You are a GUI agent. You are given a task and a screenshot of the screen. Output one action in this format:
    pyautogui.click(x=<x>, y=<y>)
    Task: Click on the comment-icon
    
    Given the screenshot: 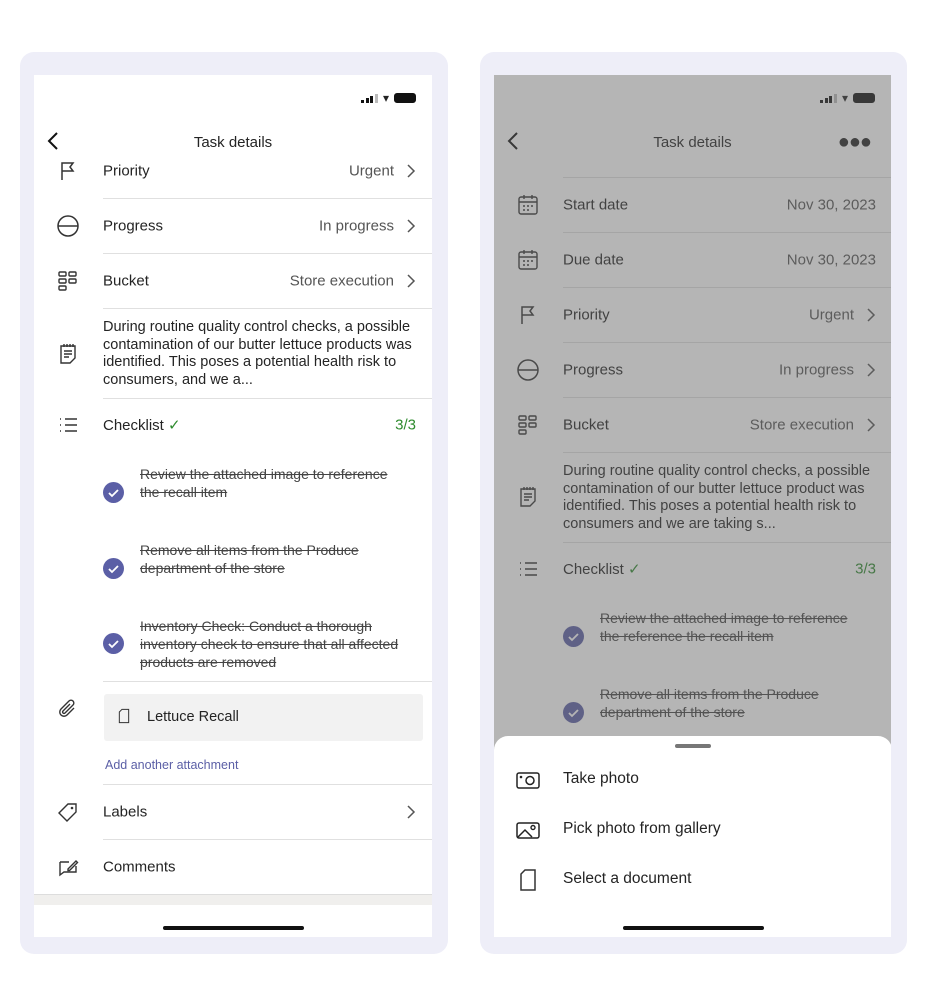 What is the action you would take?
    pyautogui.click(x=68, y=867)
    